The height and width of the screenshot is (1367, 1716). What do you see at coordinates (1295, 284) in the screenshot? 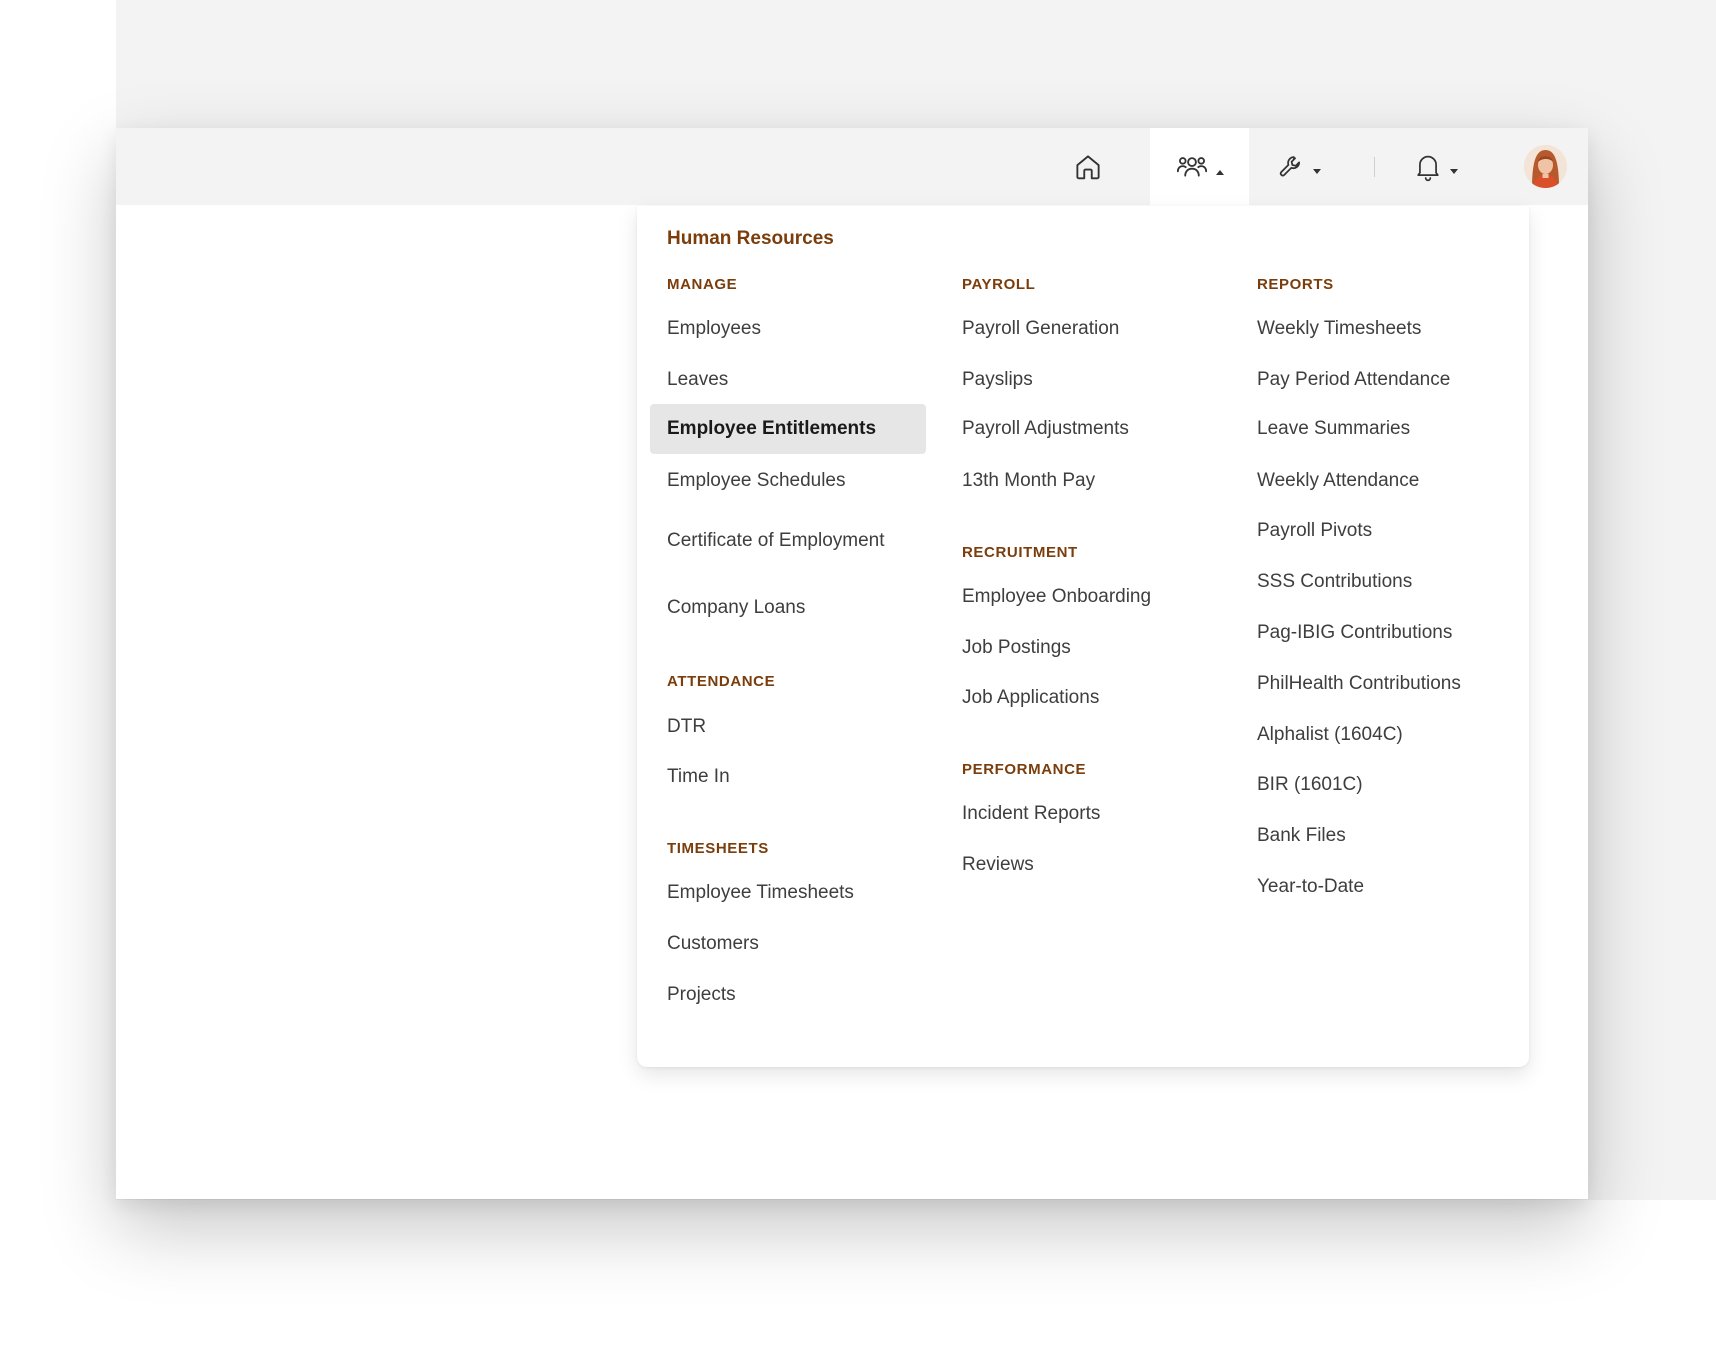
I see `section-heading-reports: REPORTS` at bounding box center [1295, 284].